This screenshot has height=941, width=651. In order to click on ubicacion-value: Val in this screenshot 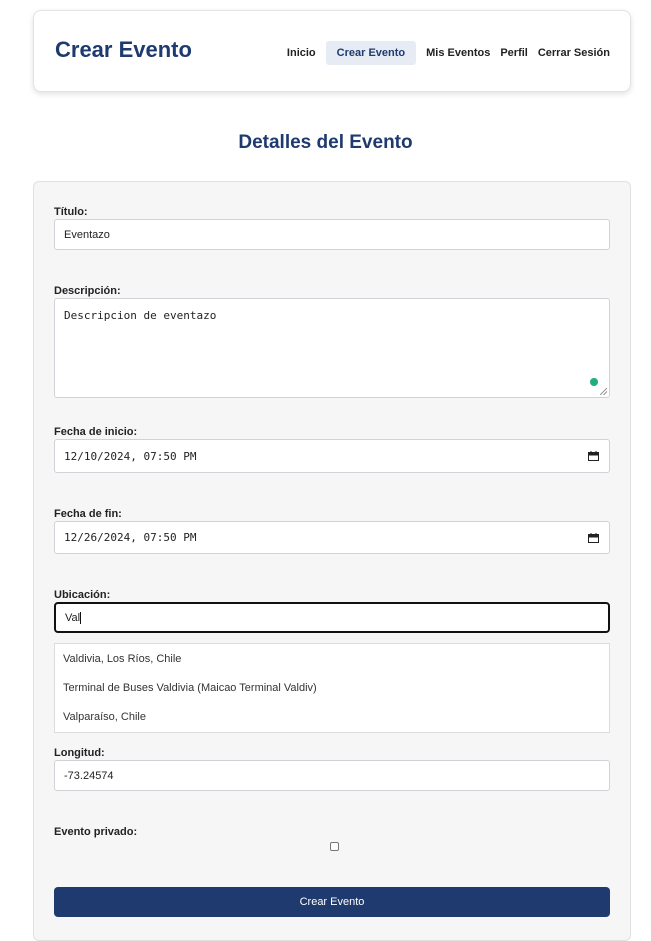, I will do `click(73, 617)`.